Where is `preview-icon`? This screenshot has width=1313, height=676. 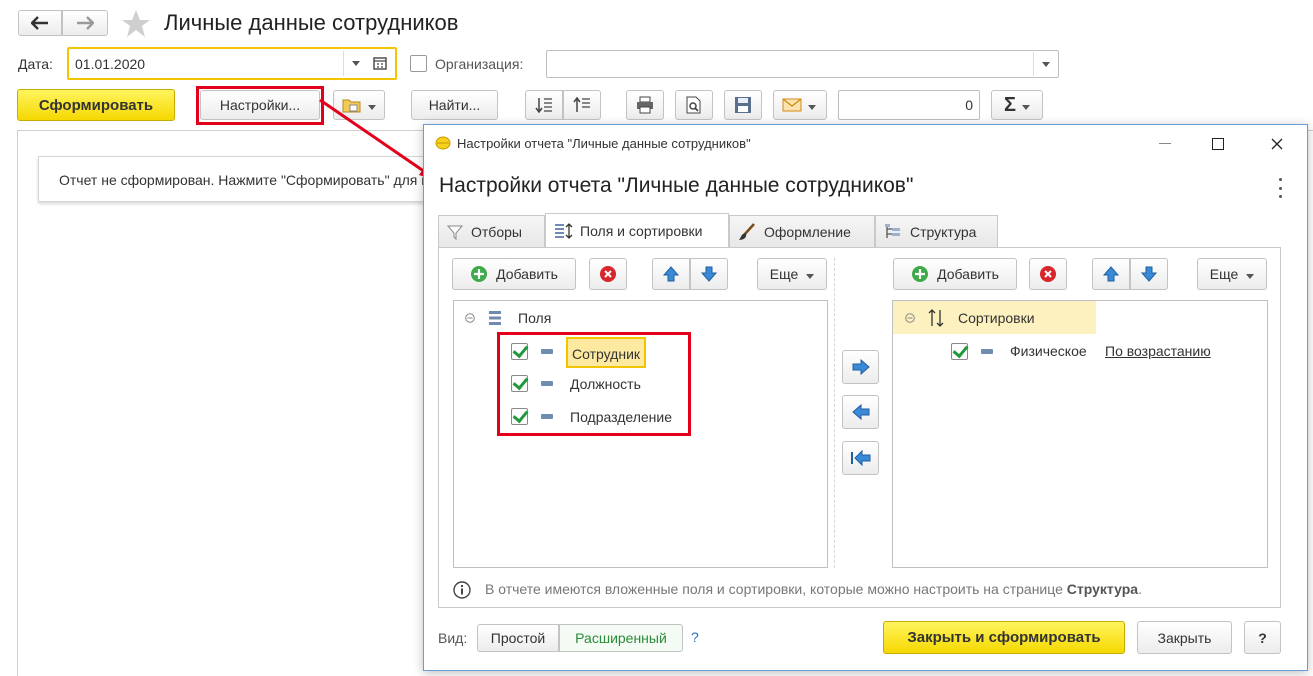 preview-icon is located at coordinates (693, 105).